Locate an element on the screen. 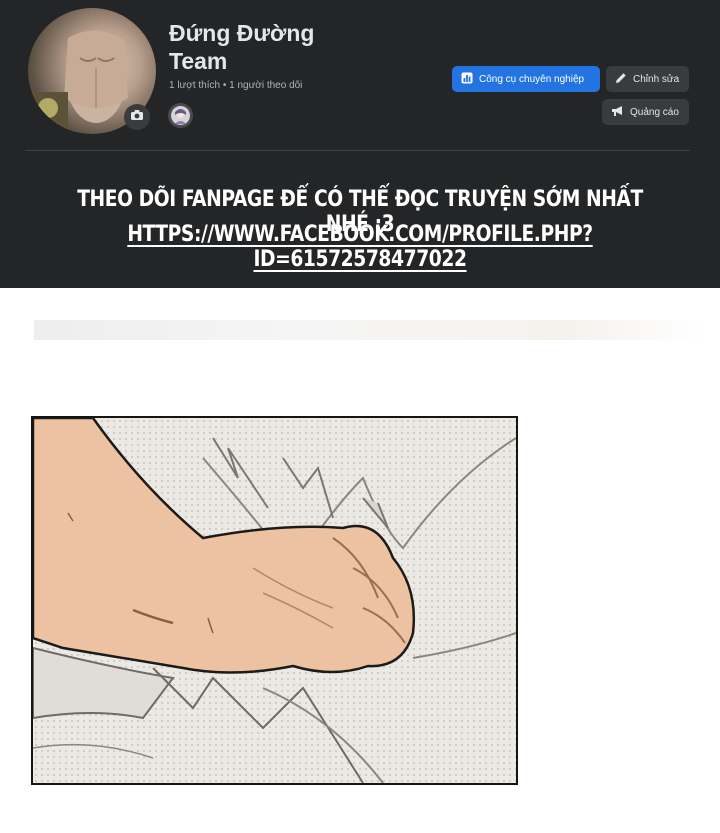 This screenshot has height=833, width=720. scan-artifact-strip is located at coordinates (369, 330).